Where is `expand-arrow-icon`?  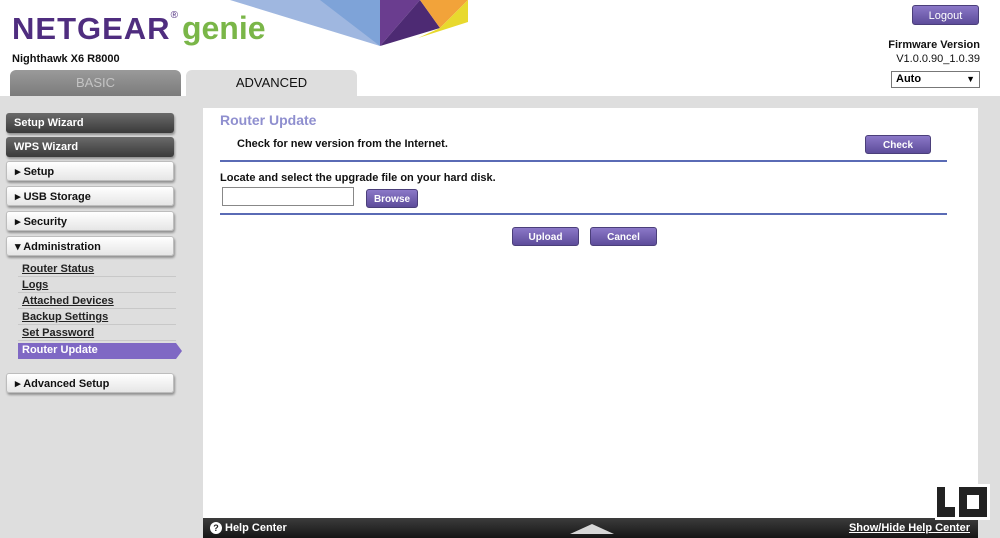 expand-arrow-icon is located at coordinates (592, 529).